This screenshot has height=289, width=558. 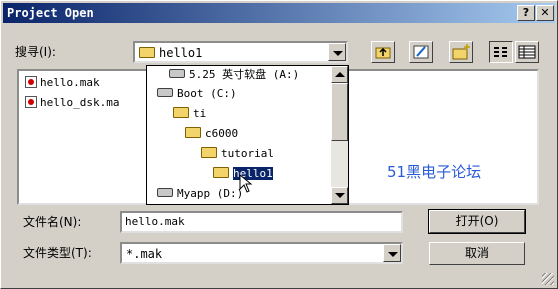 I want to click on list-view-button, so click(x=501, y=52).